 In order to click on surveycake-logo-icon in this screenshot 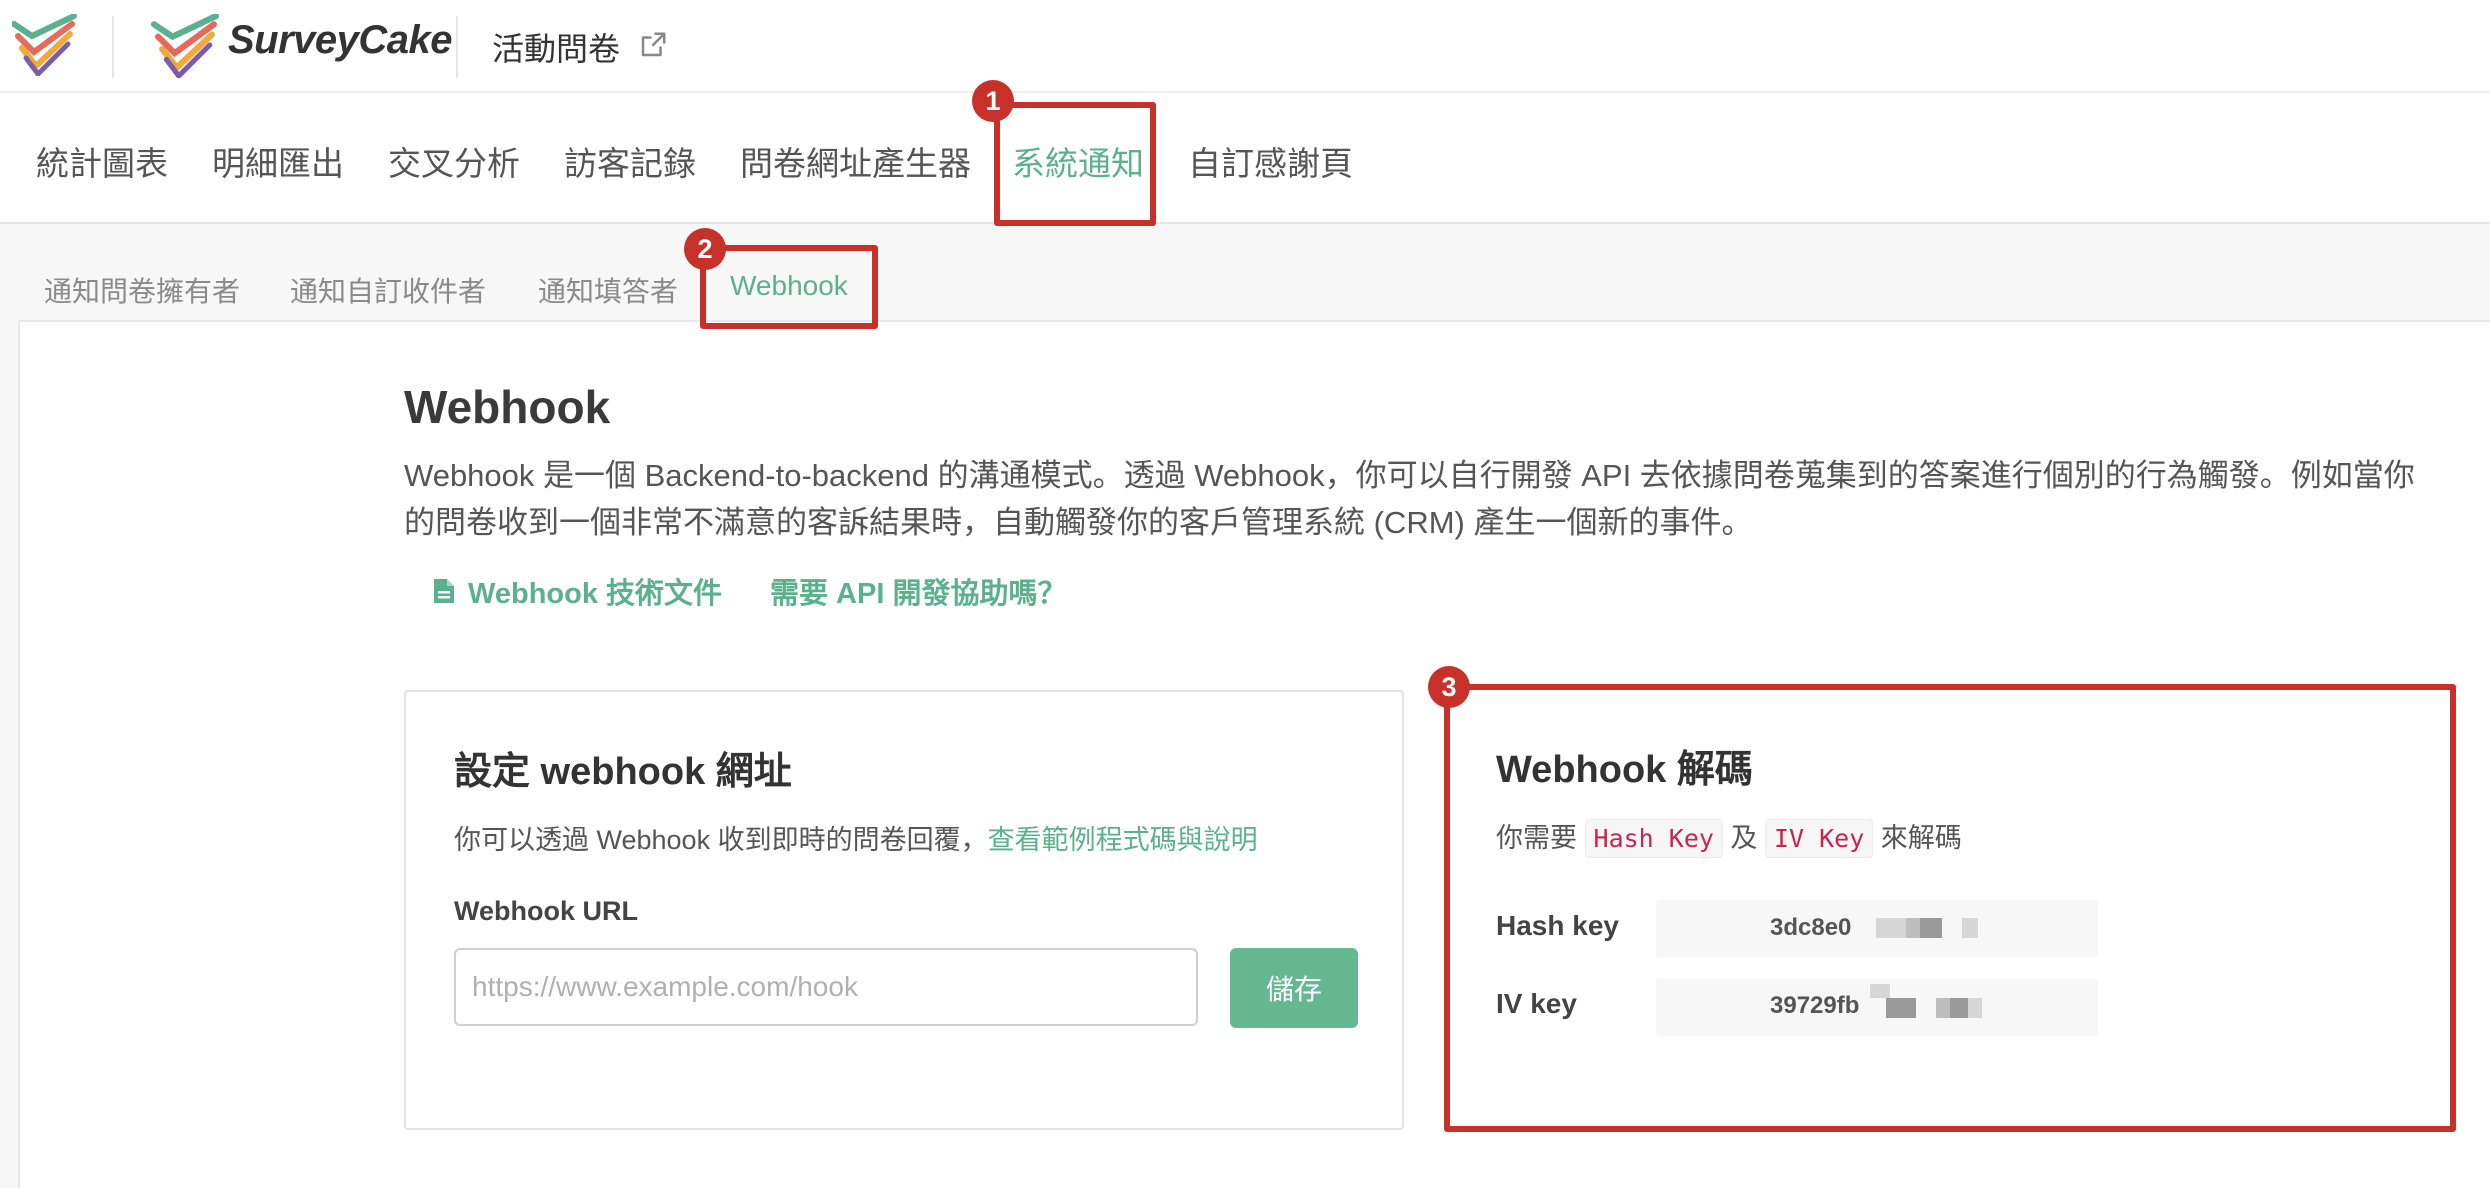, I will do `click(45, 45)`.